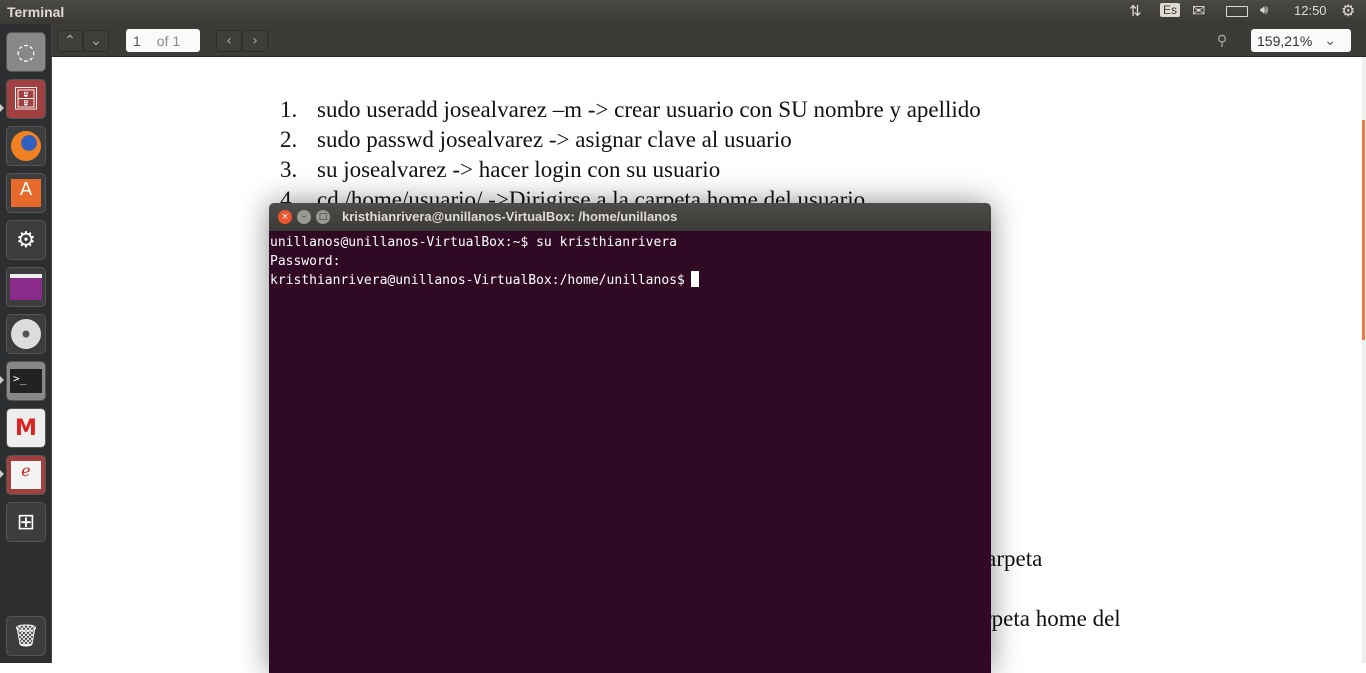  What do you see at coordinates (323, 217) in the screenshot?
I see `maximize-icon: □` at bounding box center [323, 217].